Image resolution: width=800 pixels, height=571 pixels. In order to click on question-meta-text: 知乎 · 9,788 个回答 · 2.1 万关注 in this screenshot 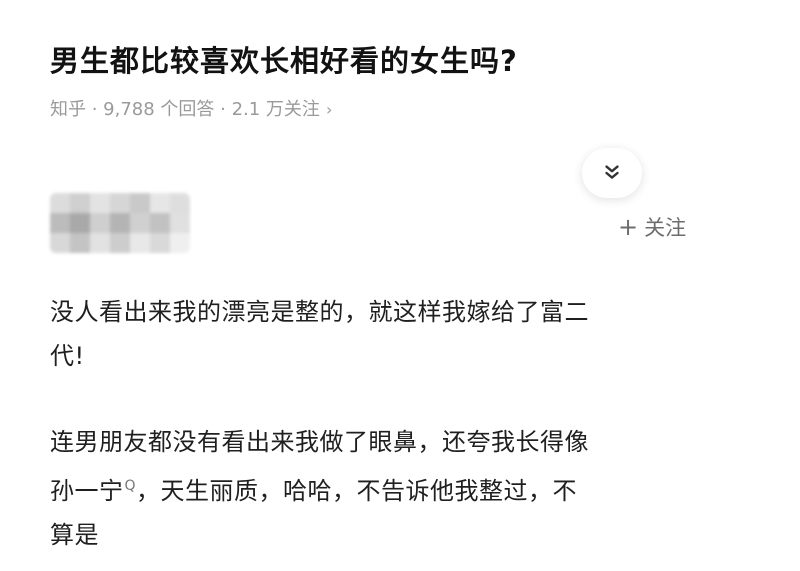, I will do `click(185, 109)`.